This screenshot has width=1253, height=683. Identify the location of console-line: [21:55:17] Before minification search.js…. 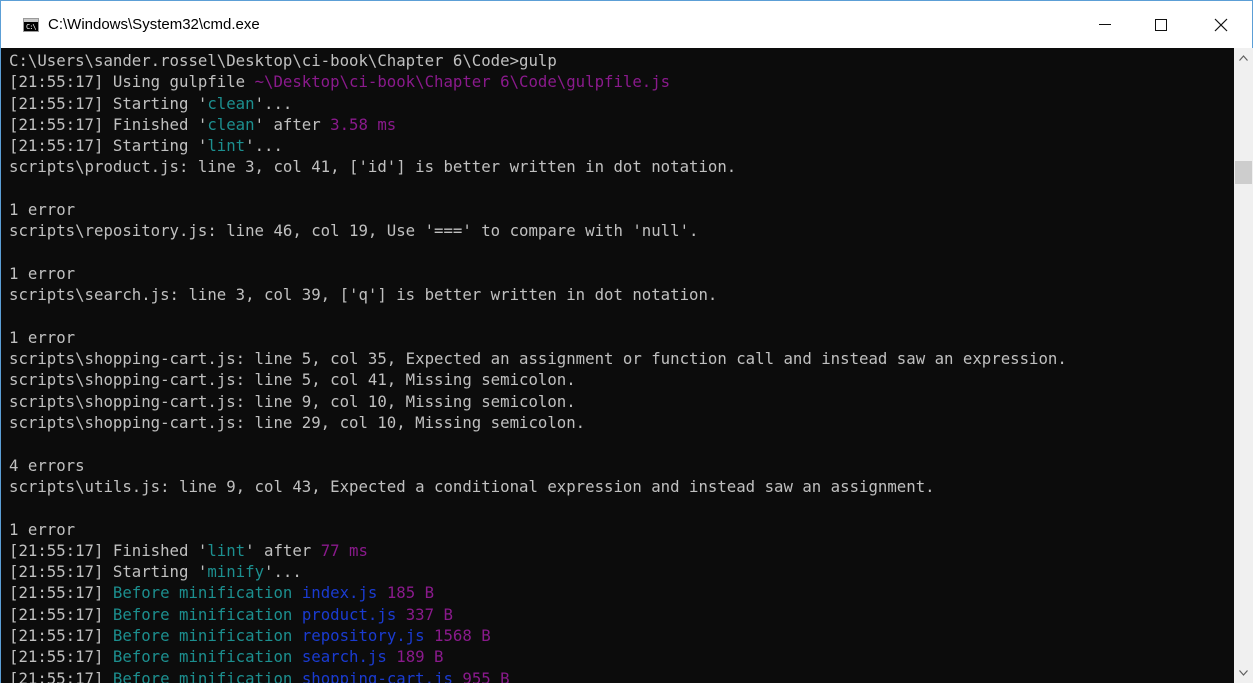
(538, 656).